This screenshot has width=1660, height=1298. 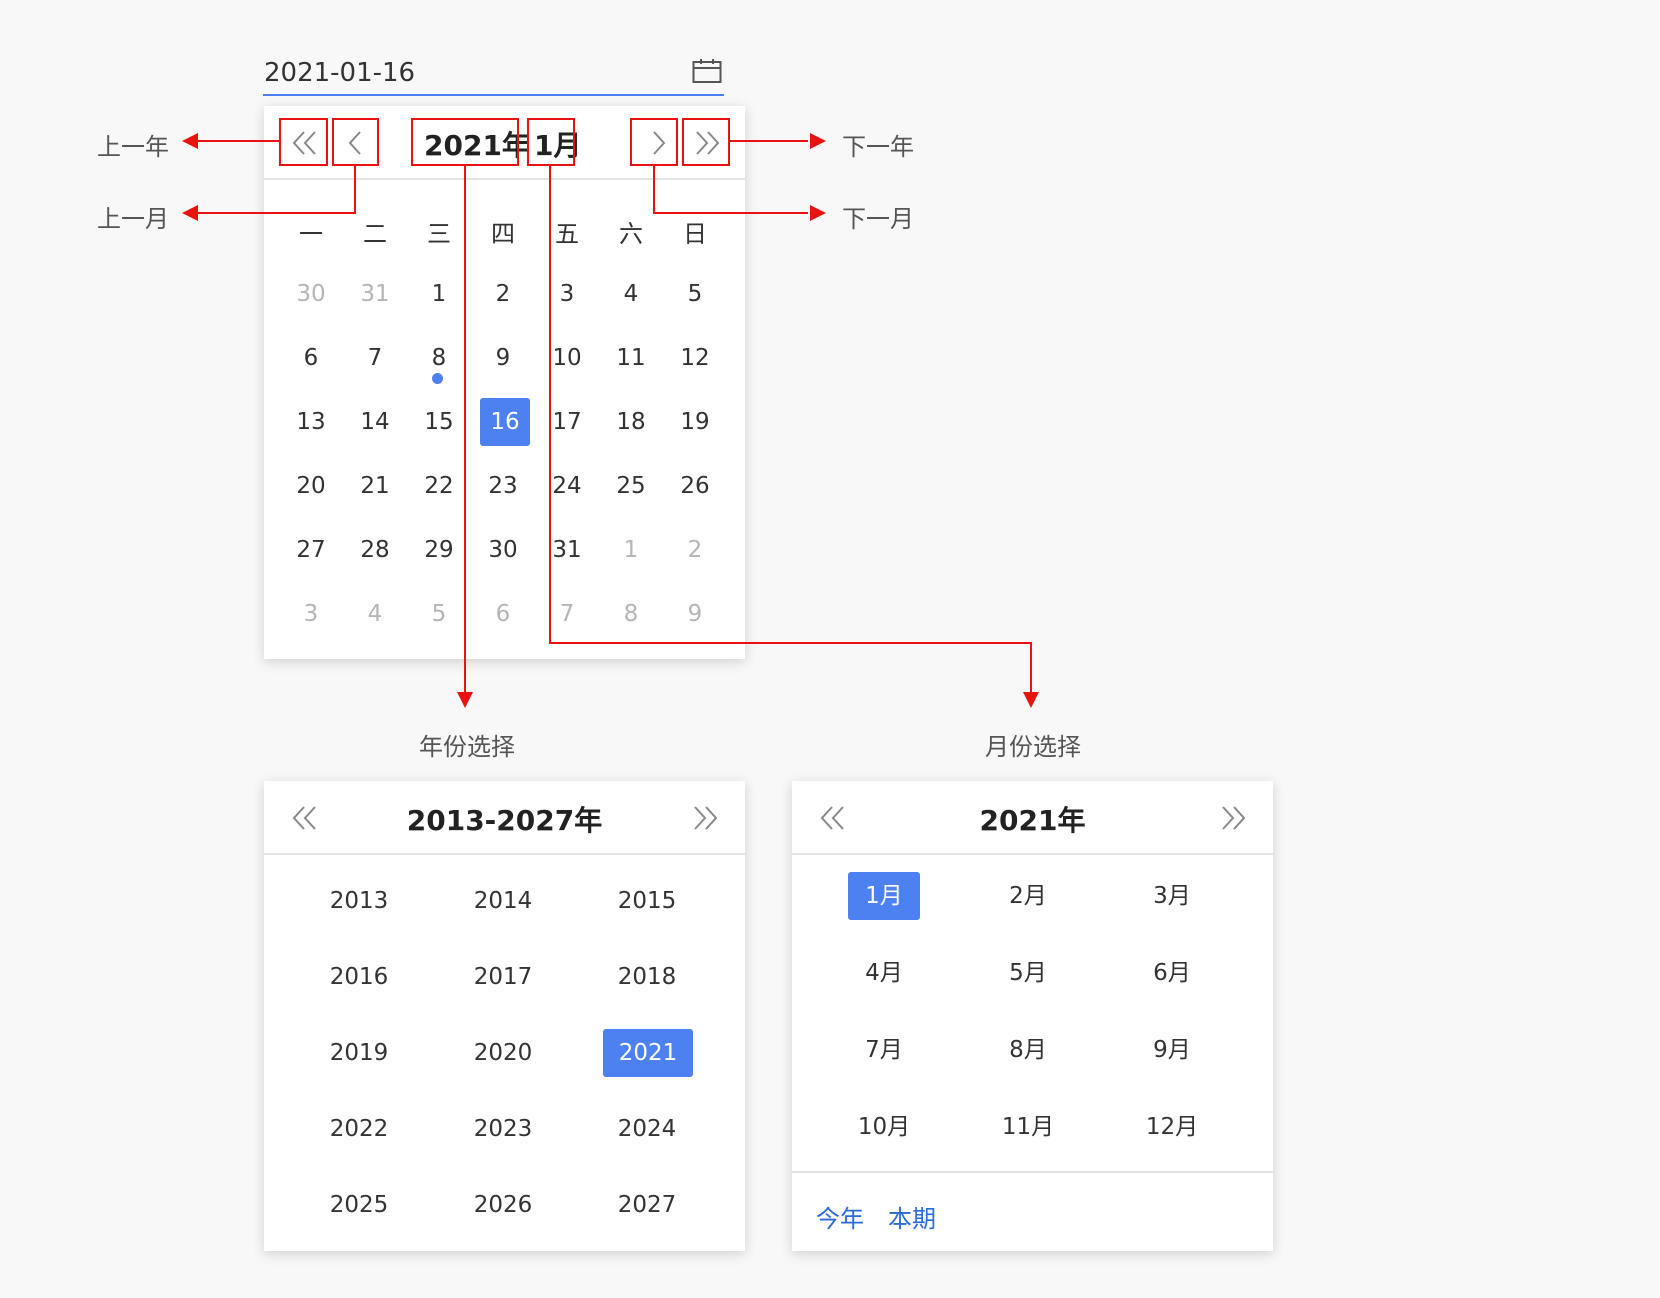 What do you see at coordinates (467, 747) in the screenshot?
I see `annotation-year-select: 年份选择` at bounding box center [467, 747].